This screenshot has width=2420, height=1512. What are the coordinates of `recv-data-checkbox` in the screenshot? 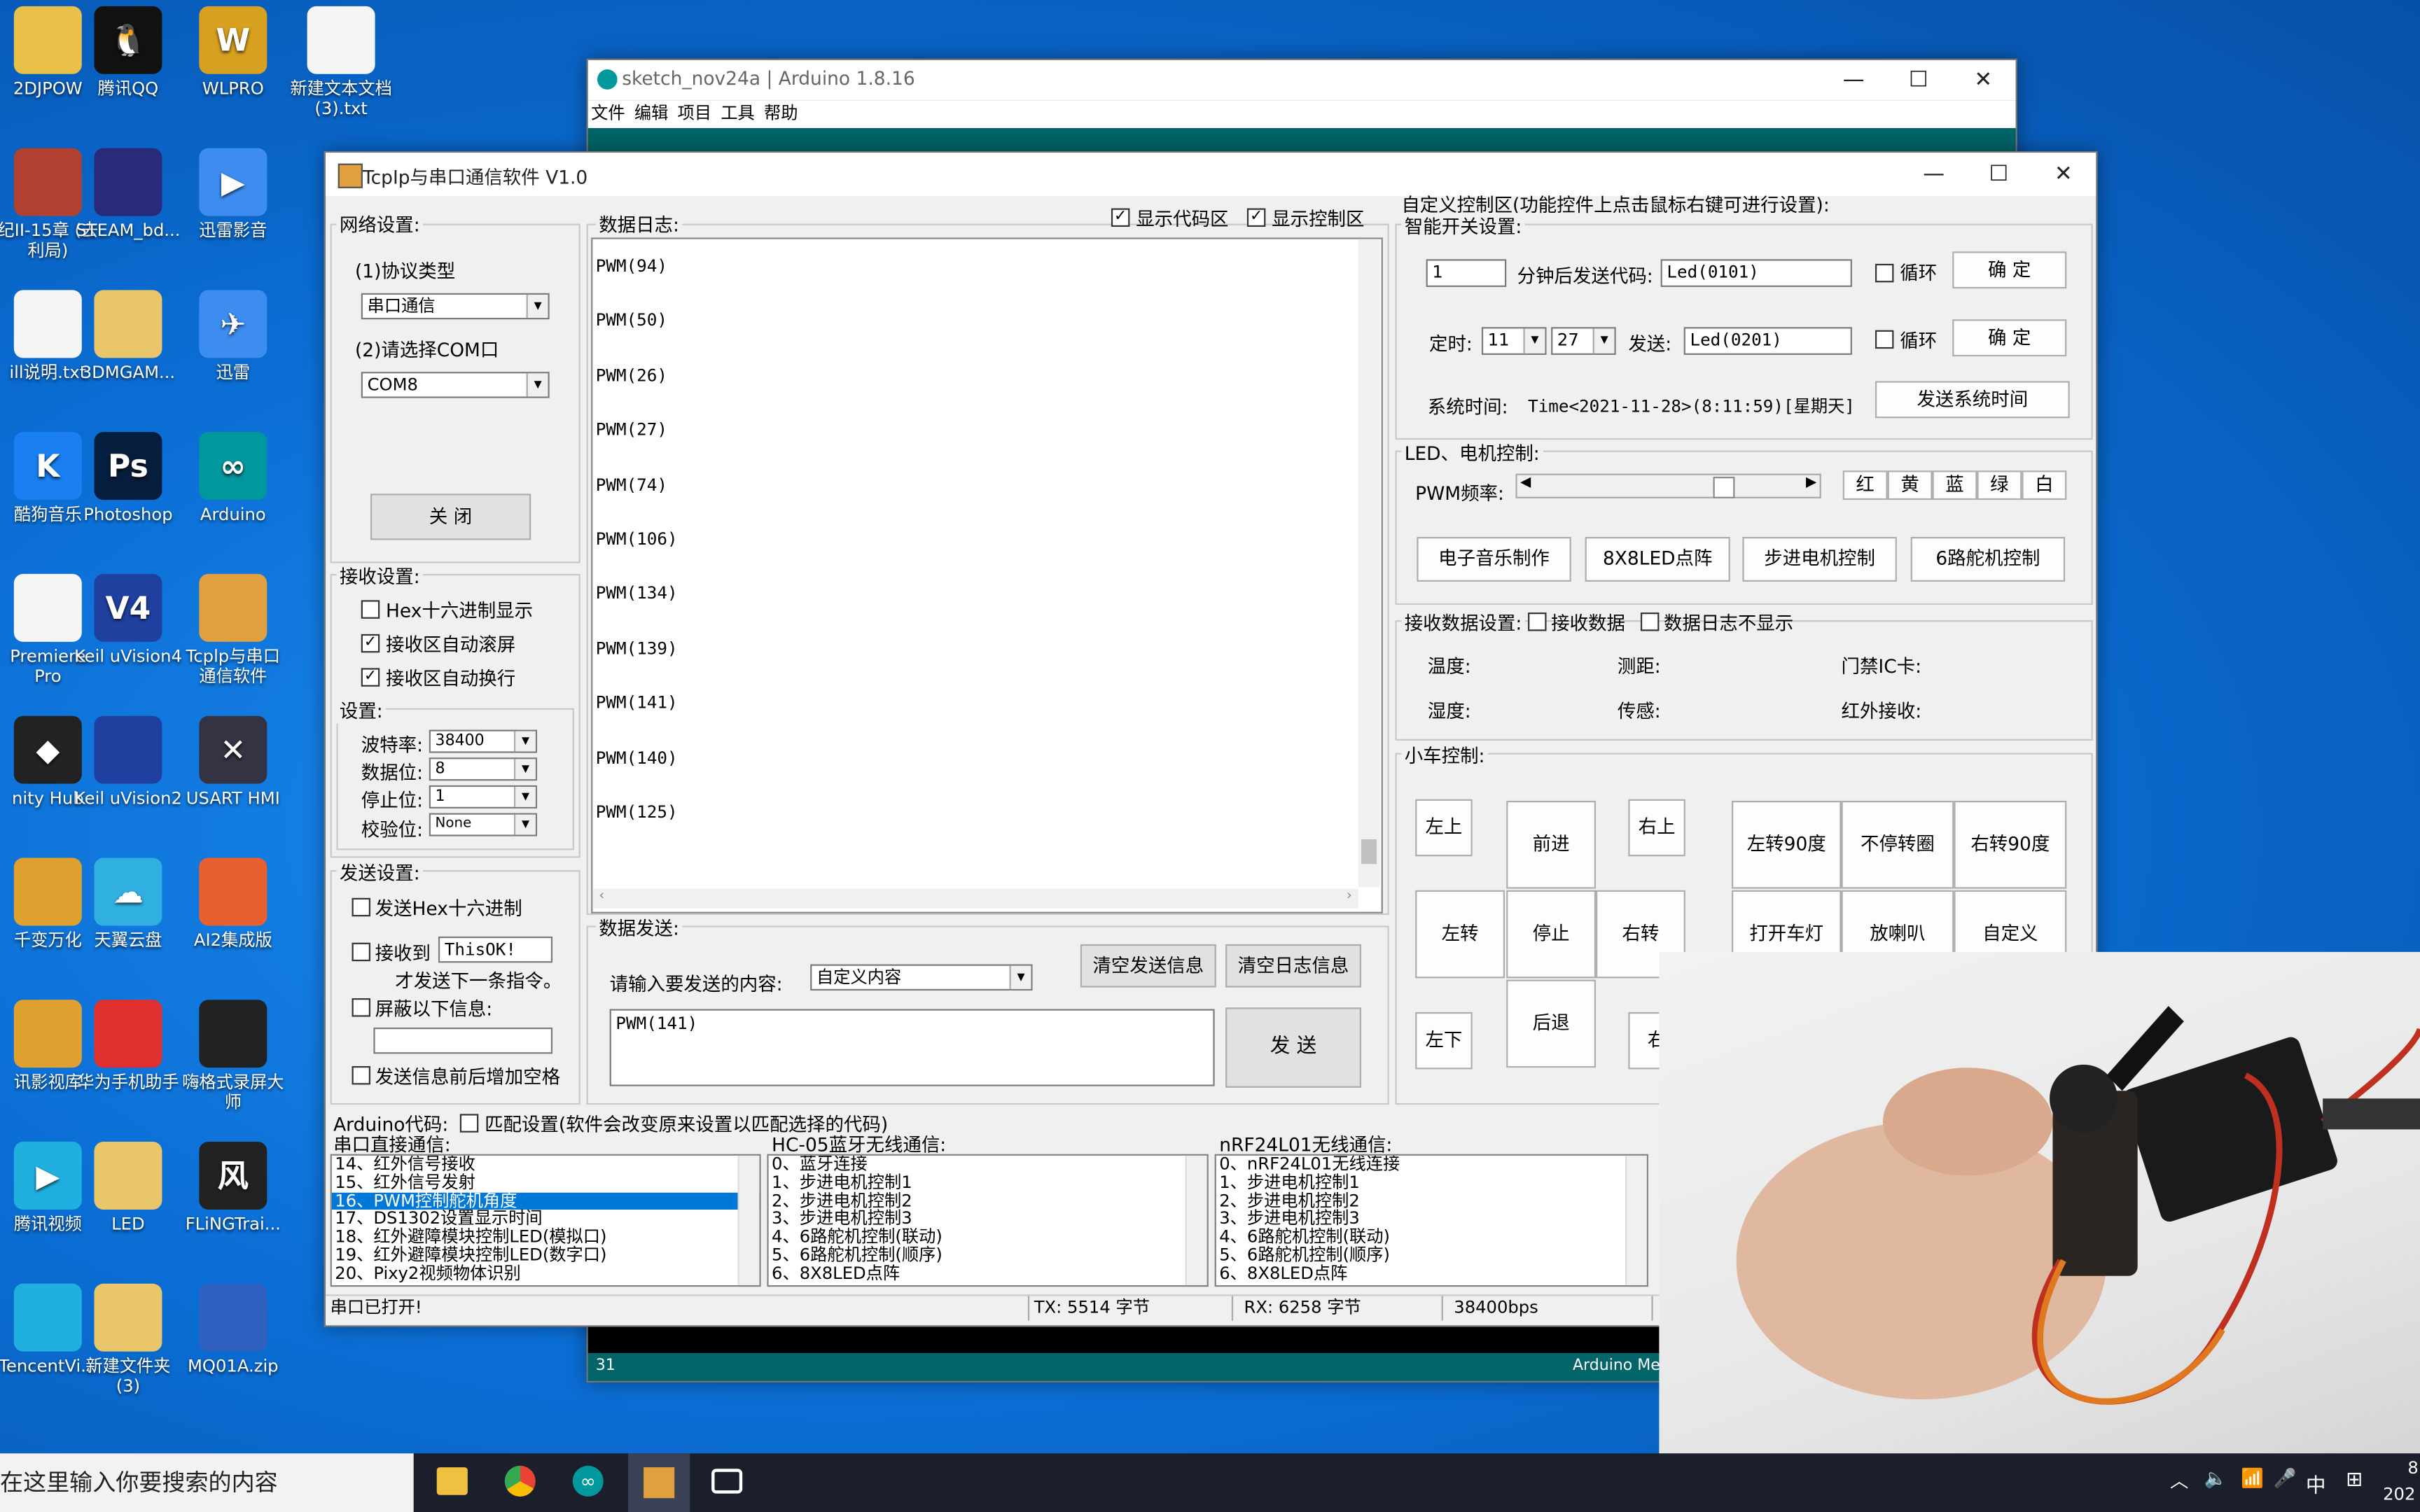 It's located at (1537, 621).